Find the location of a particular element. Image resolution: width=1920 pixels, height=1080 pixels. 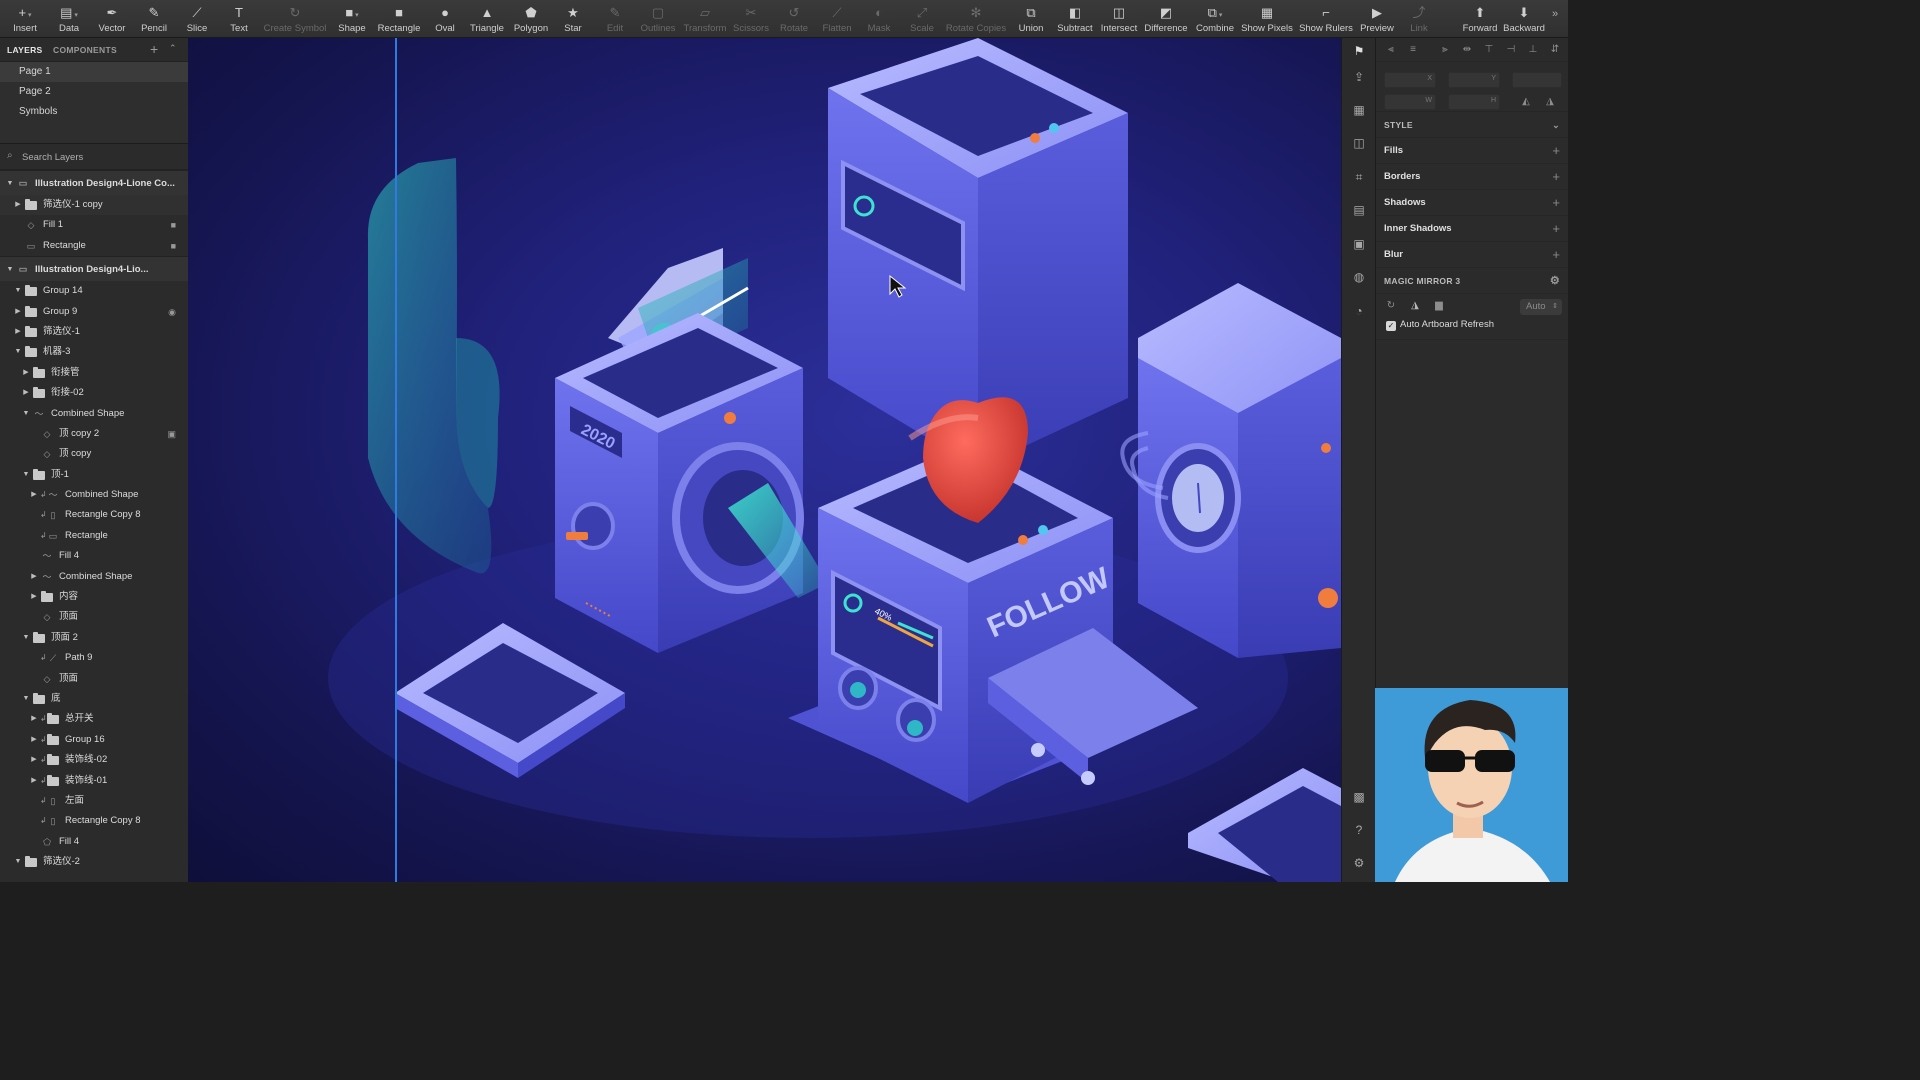

layer-row: ▶ 衔接管 is located at coordinates (94, 373).